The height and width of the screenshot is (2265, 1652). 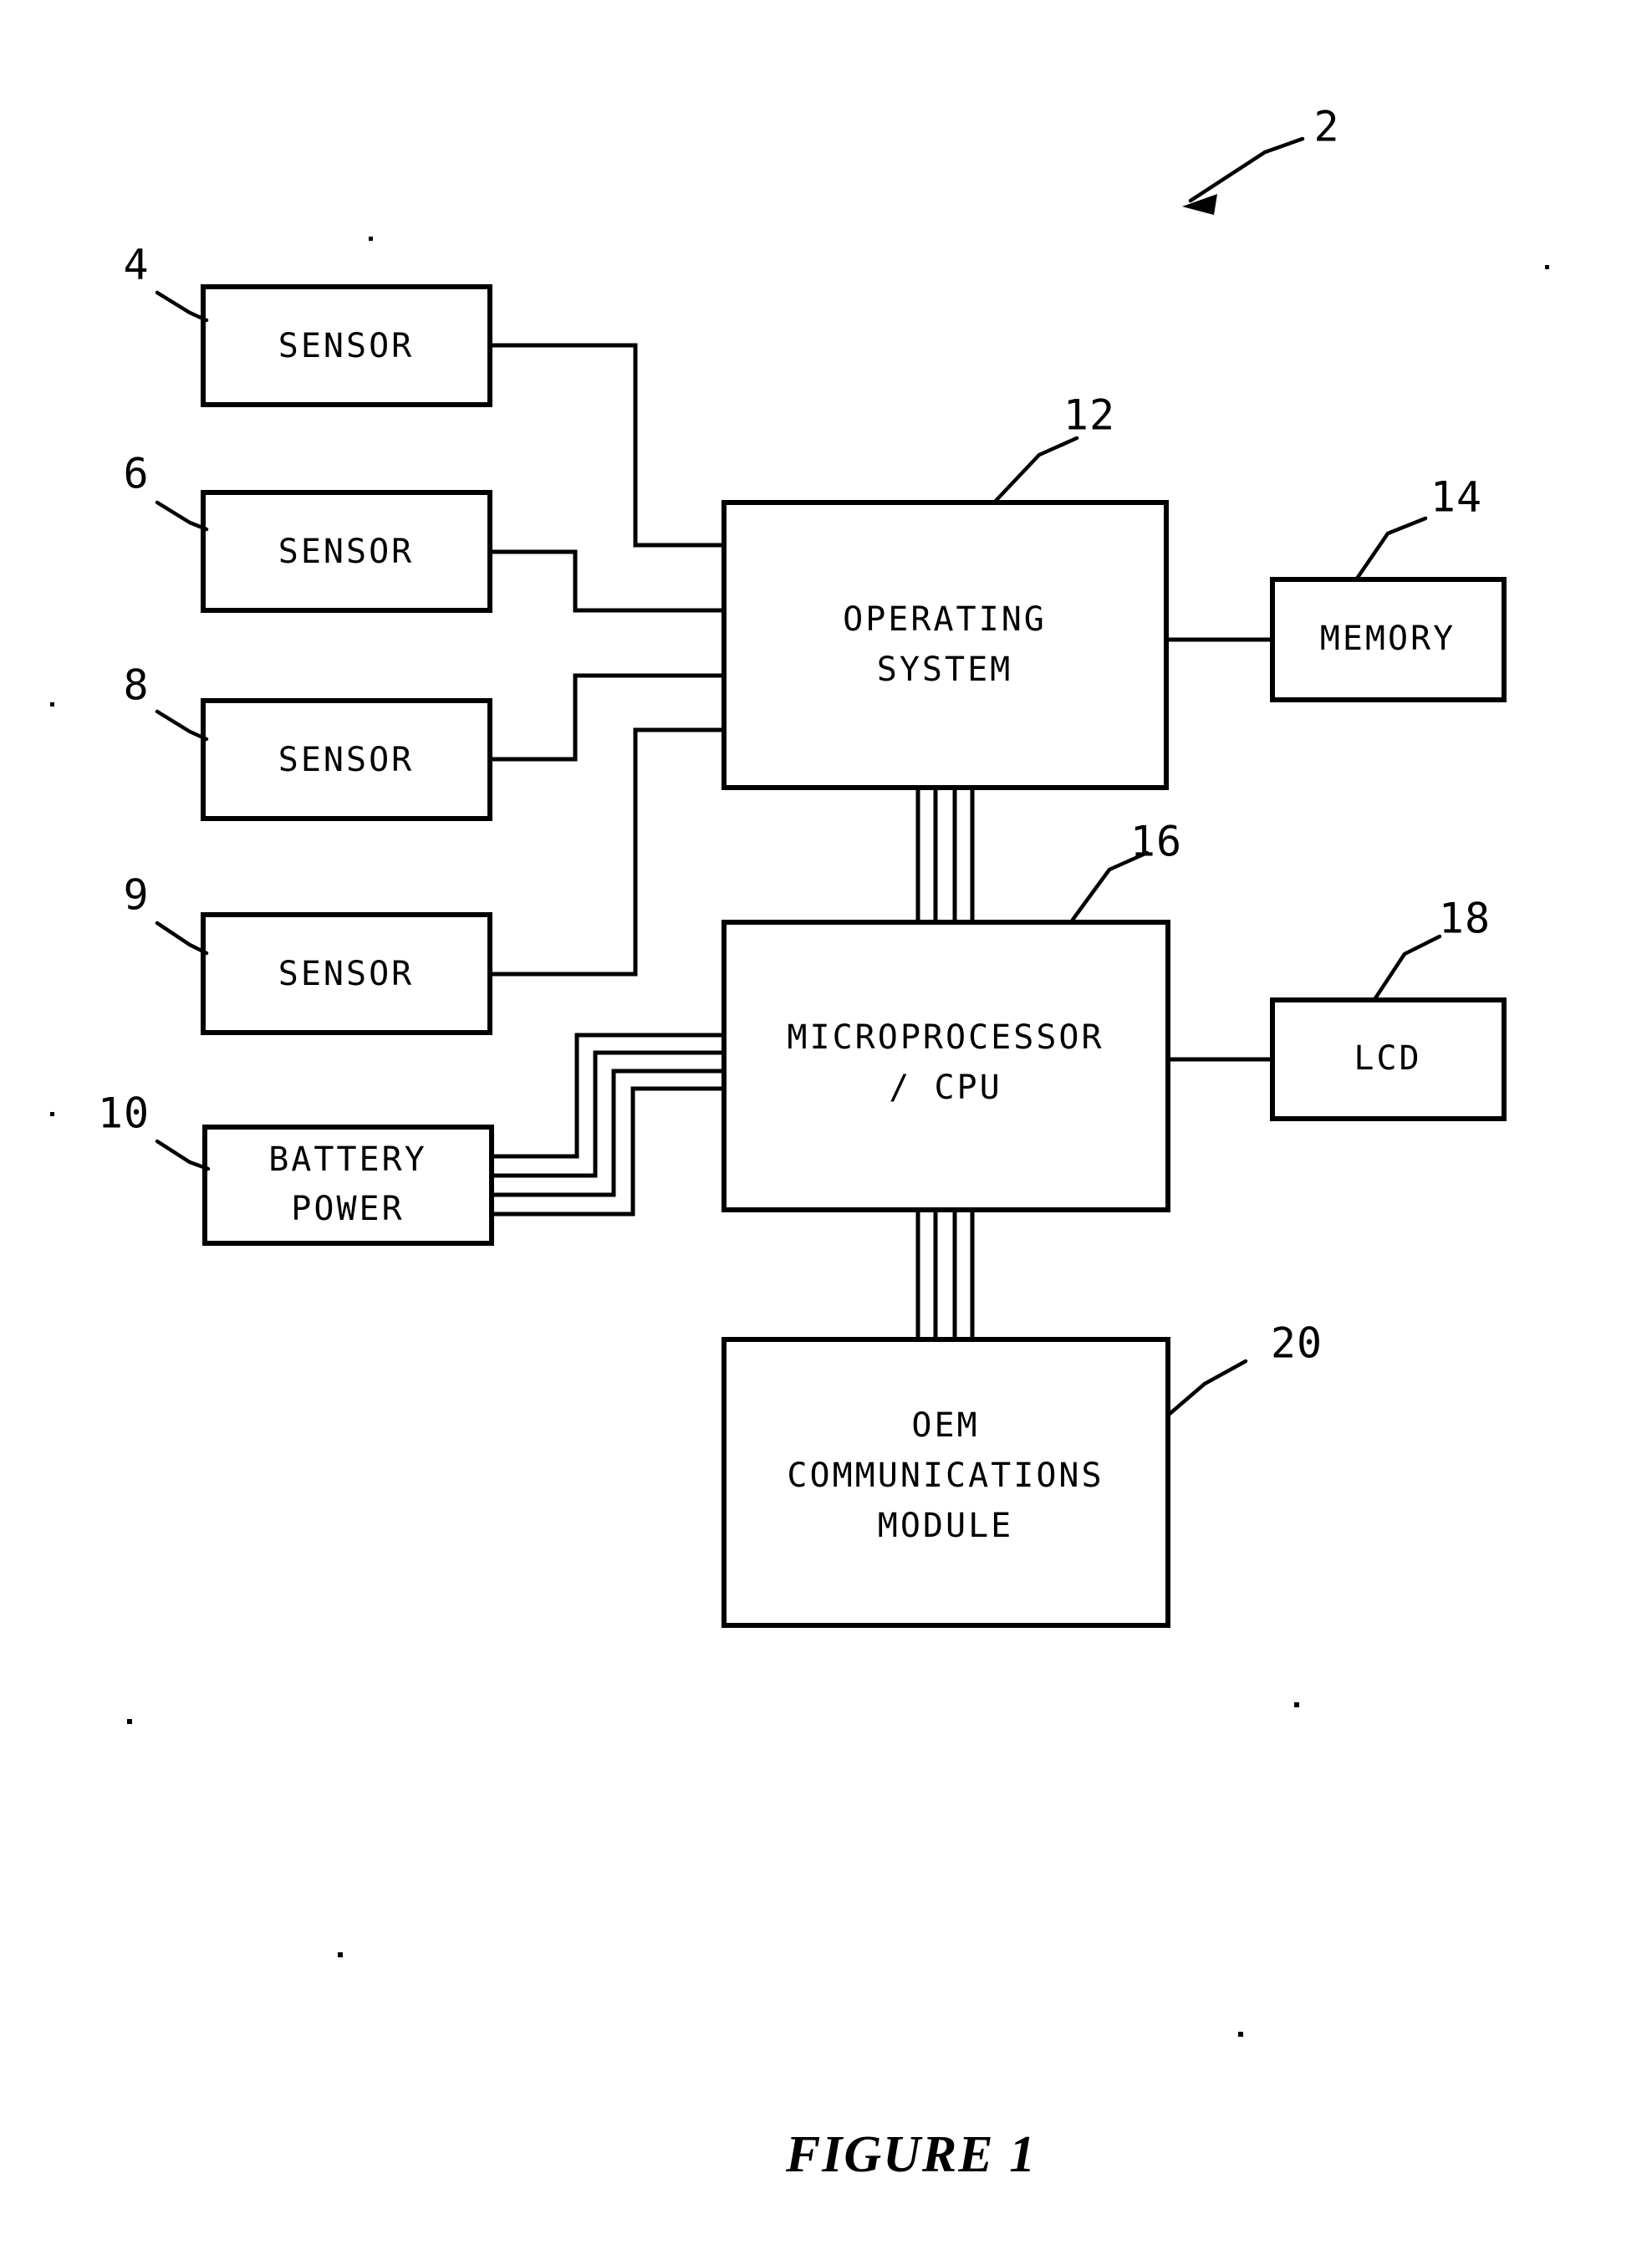 I want to click on label-sensor-3: SENSOR, so click(x=346, y=760).